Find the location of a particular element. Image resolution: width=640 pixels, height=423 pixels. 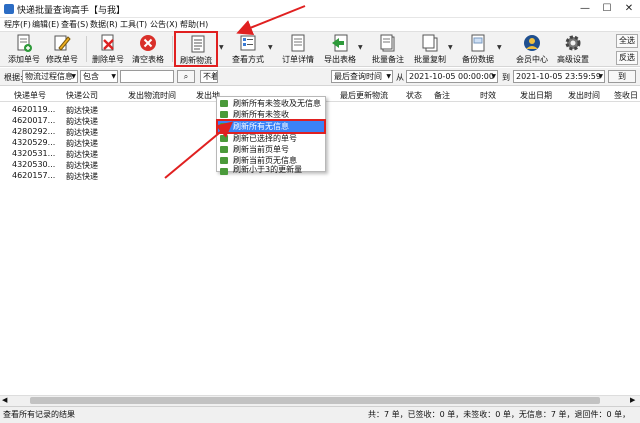

annotation-arrow-top is located at coordinates (271, 20).